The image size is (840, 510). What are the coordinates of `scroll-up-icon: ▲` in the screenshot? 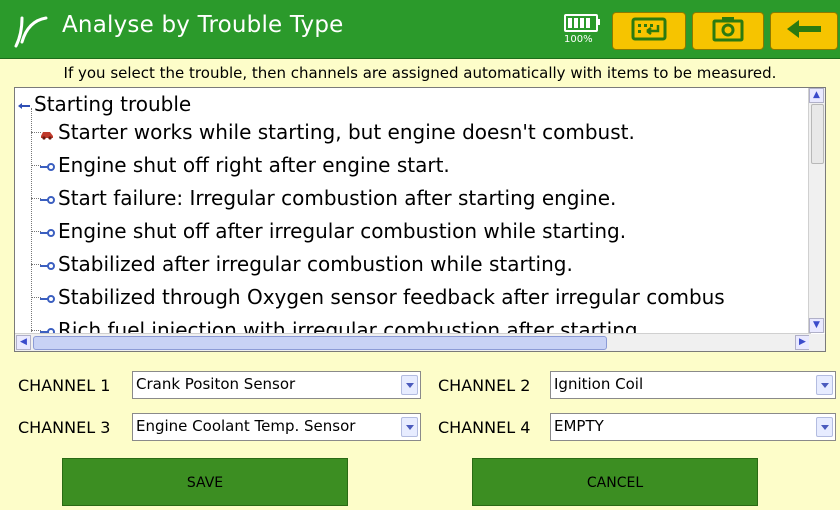 It's located at (816, 95).